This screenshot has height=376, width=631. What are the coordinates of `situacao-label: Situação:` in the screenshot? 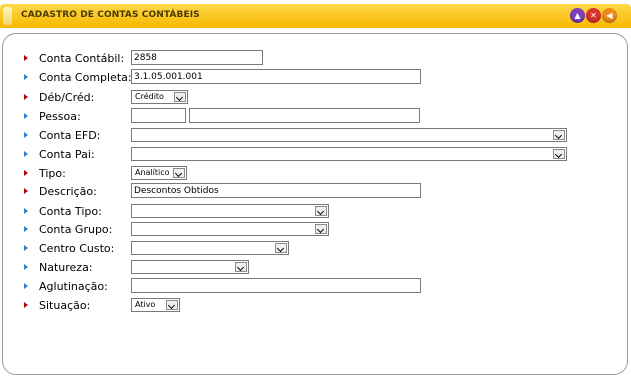 It's located at (65, 305).